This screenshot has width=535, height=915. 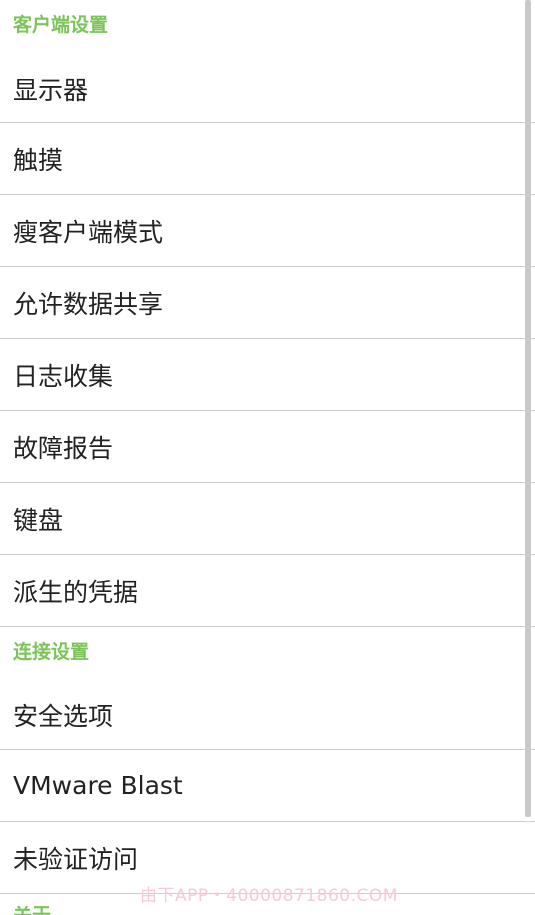 I want to click on settings-item-label: 派生的凭据, so click(x=76, y=592).